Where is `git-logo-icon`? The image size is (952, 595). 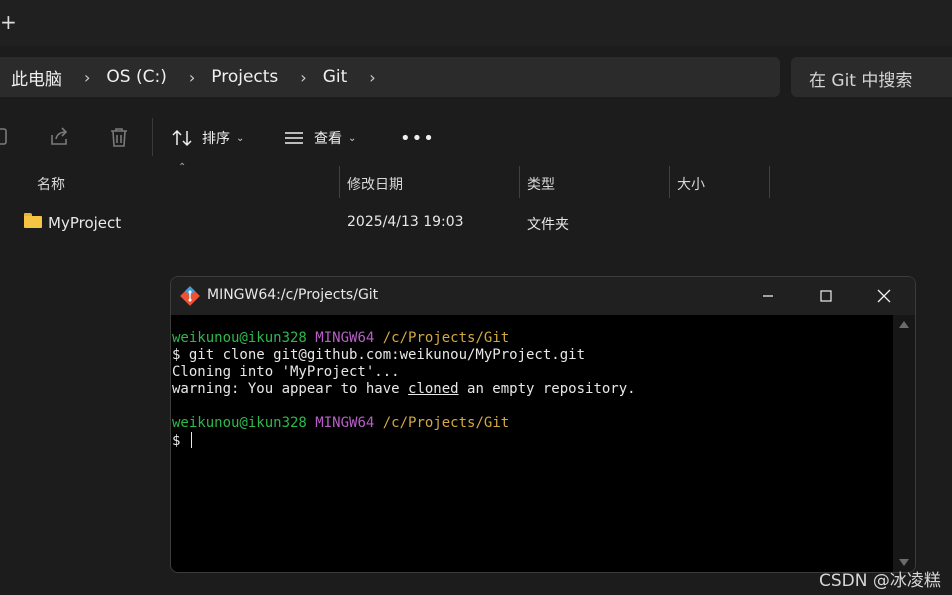 git-logo-icon is located at coordinates (190, 296).